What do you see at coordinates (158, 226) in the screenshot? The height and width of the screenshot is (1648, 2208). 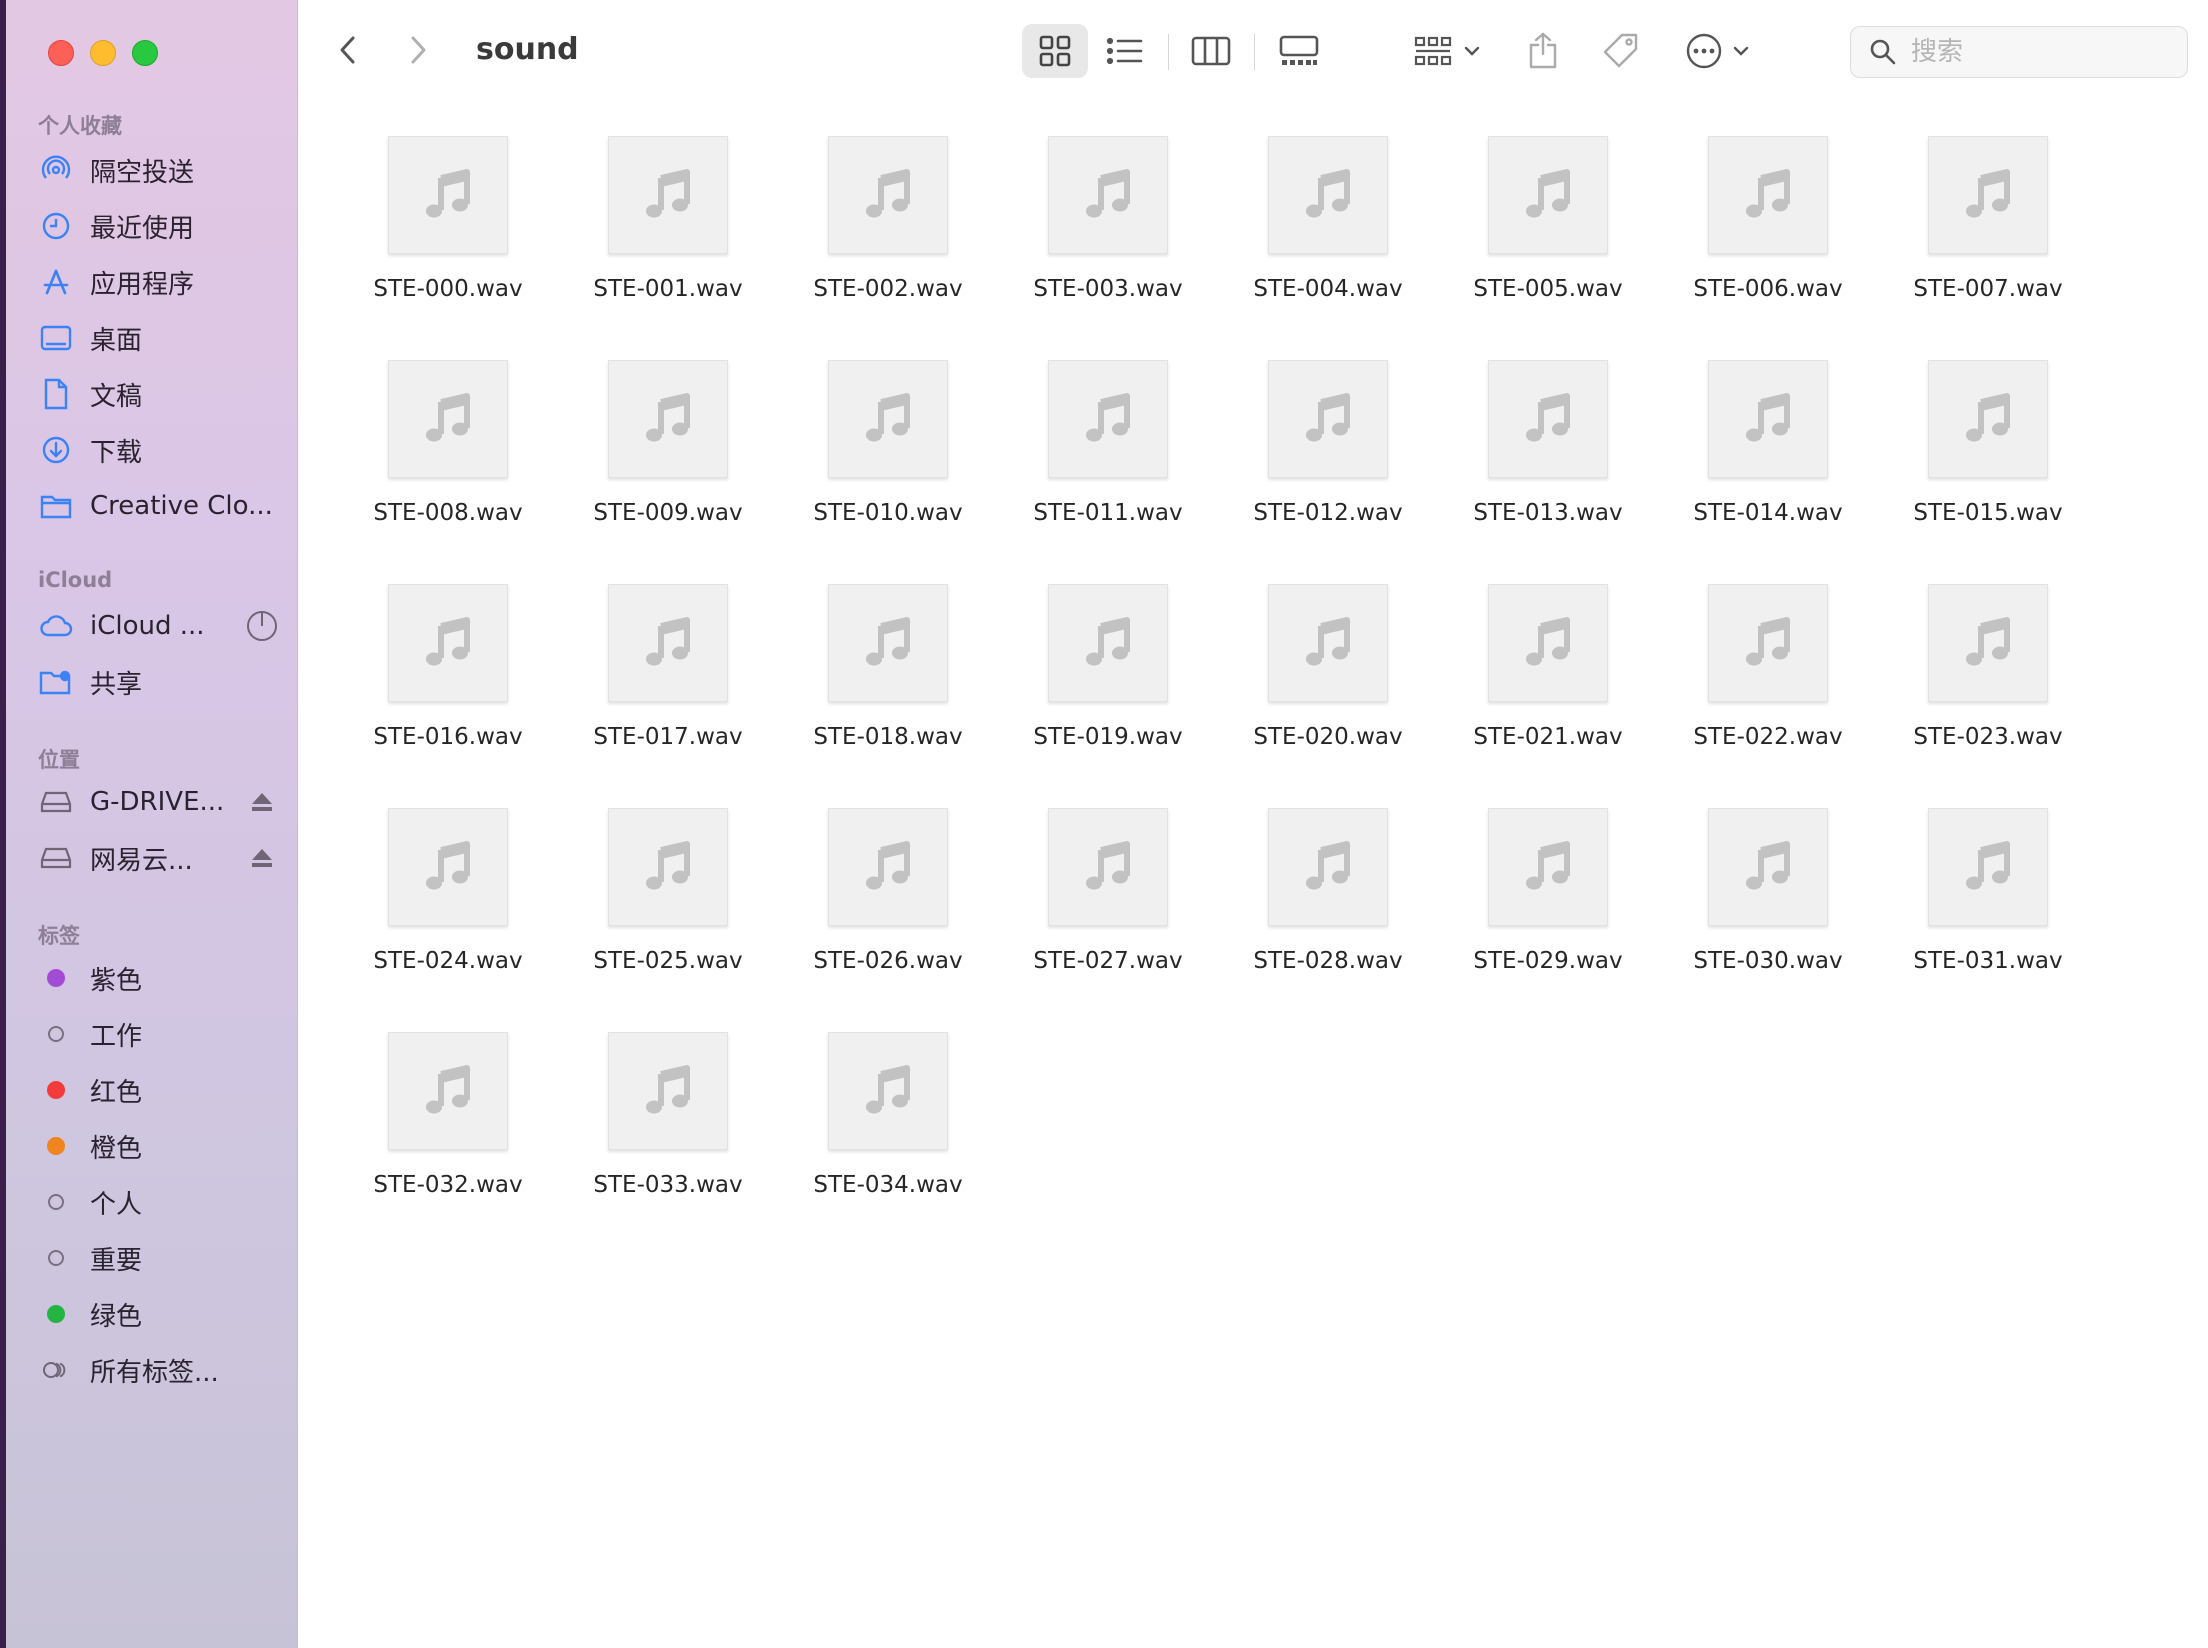 I see `sidebar-item-recents: 最近使用` at bounding box center [158, 226].